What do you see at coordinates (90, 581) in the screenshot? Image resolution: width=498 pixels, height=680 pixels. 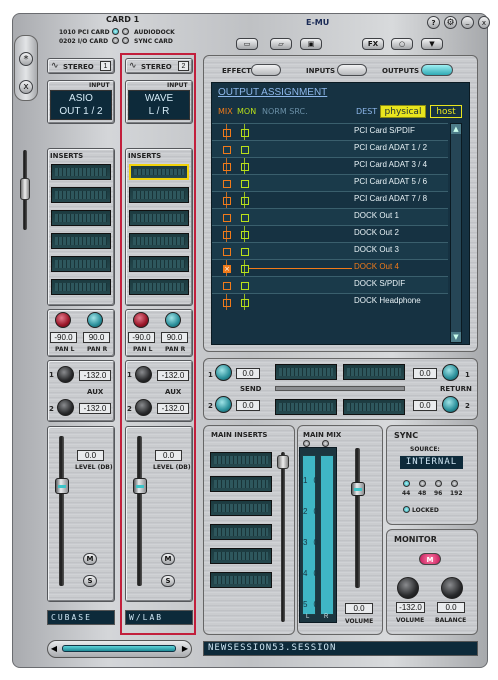 I see `strip-1-solo-button: S` at bounding box center [90, 581].